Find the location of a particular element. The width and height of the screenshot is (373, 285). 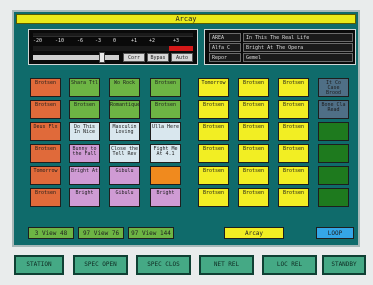

meter-top-line is located at coordinates (113, 35).